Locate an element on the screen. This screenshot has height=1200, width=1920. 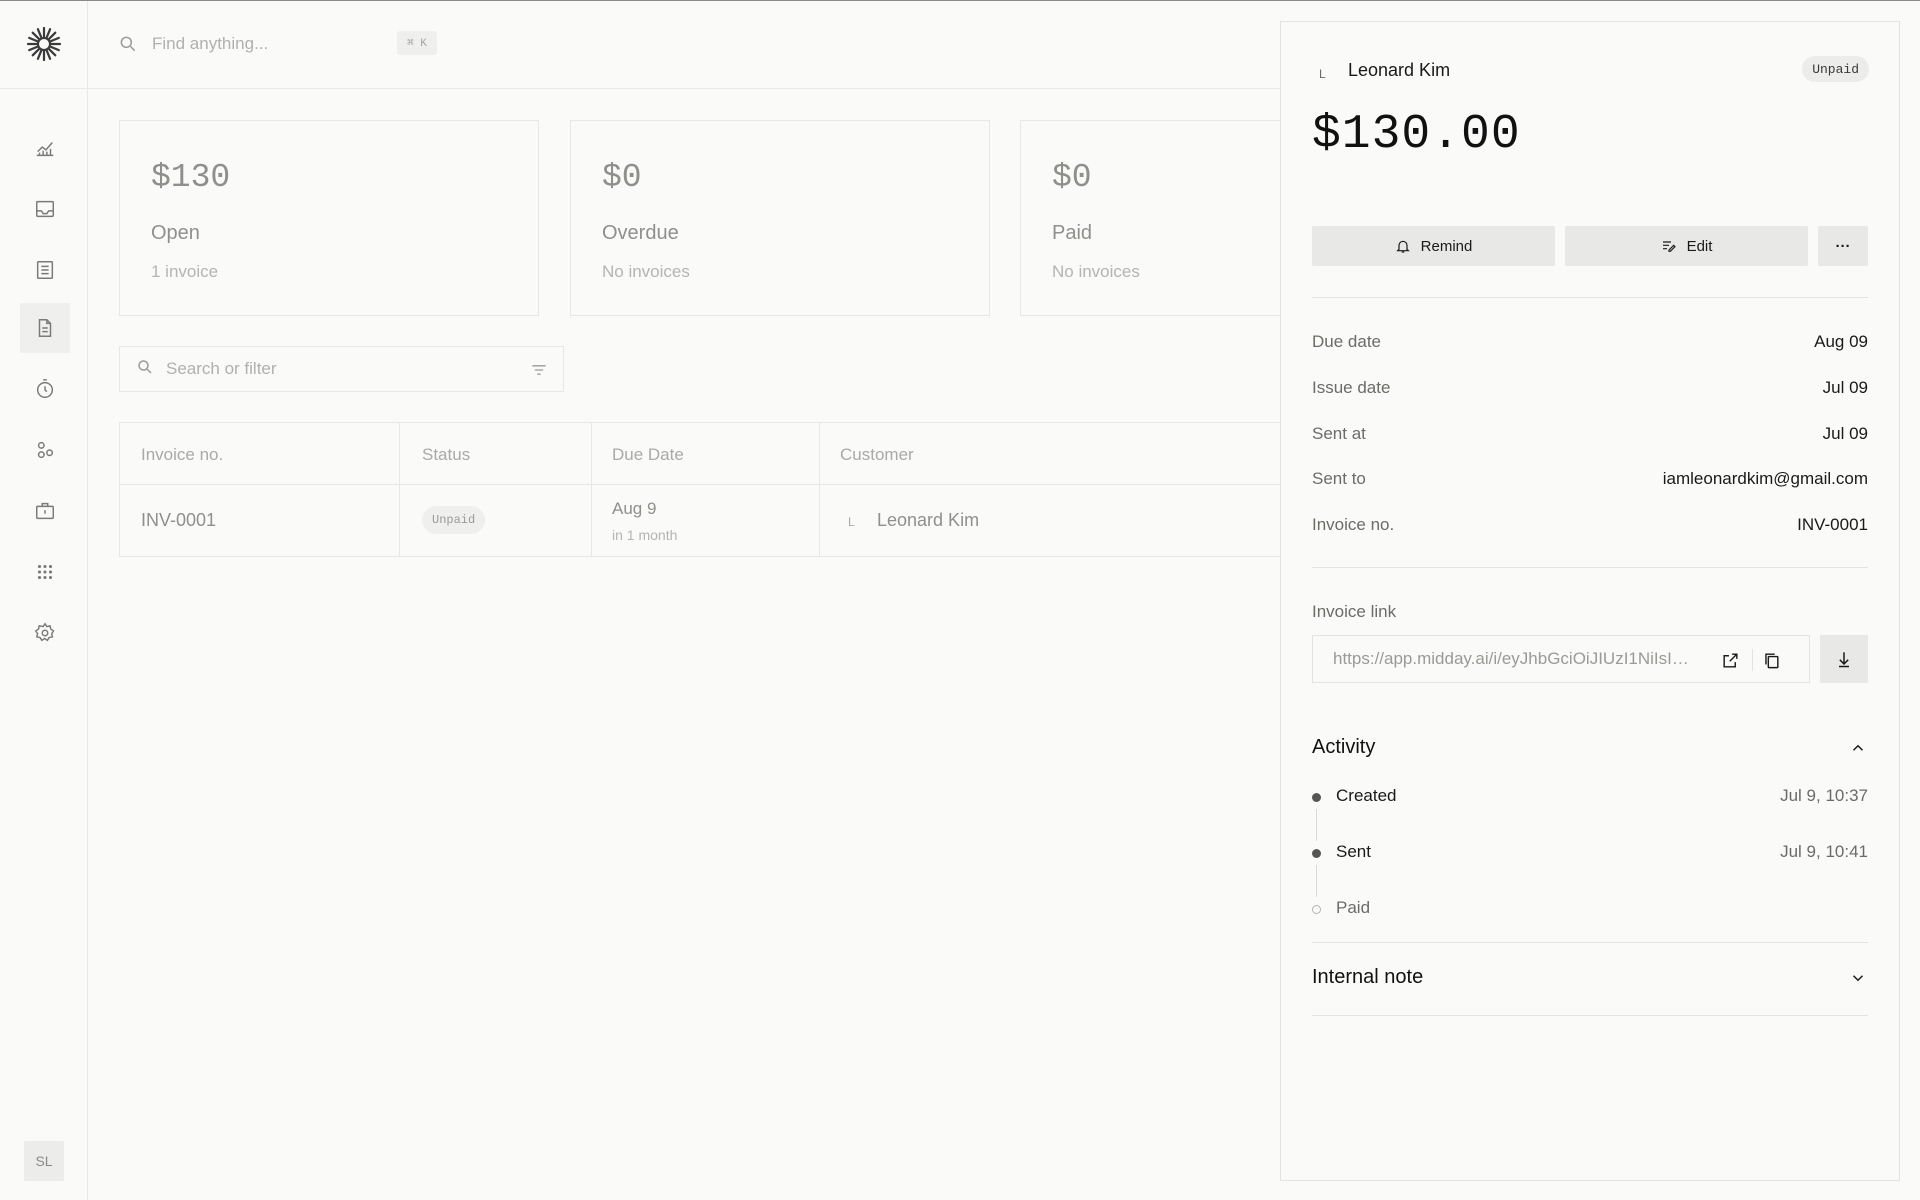
chevron-down-icon is located at coordinates (1858, 978).